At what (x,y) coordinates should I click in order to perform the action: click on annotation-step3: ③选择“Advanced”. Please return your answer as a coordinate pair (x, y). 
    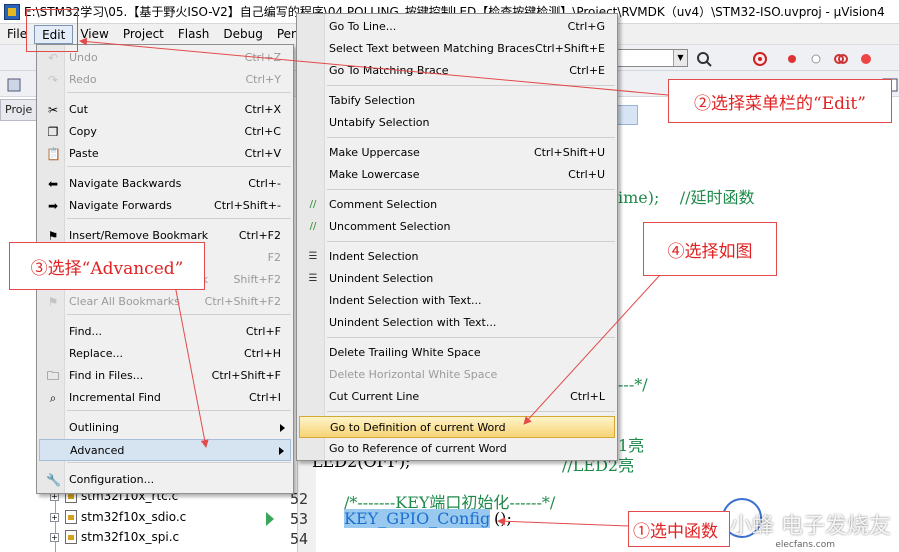
    Looking at the image, I should click on (107, 266).